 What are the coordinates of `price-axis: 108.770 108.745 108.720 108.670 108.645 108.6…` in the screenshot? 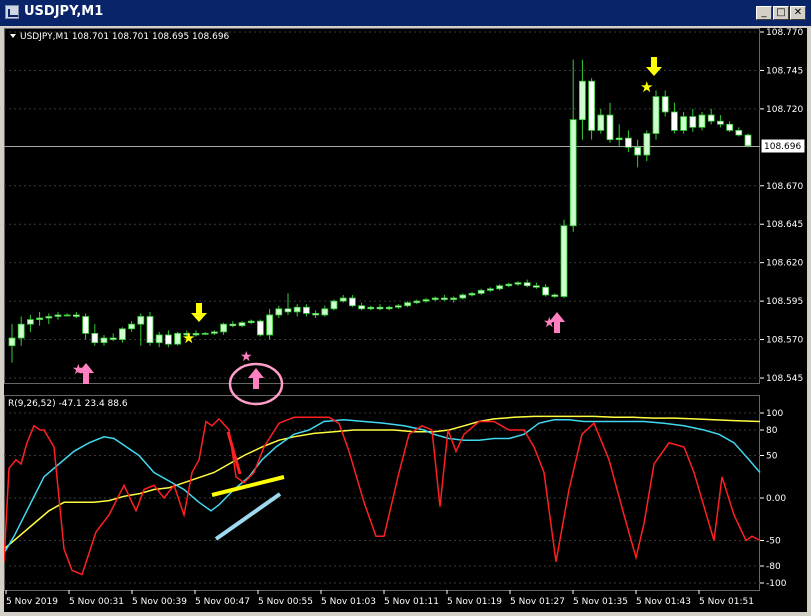 It's located at (781, 206).